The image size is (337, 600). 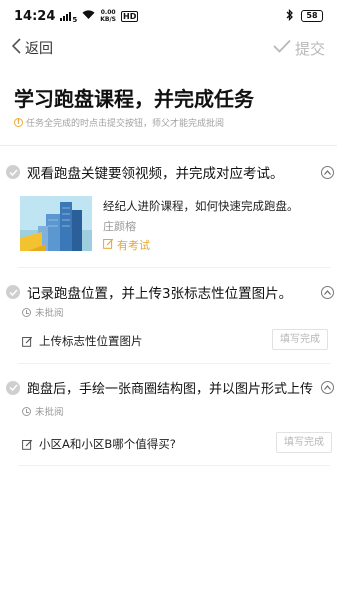 I want to click on hd-badge: HD, so click(x=130, y=16).